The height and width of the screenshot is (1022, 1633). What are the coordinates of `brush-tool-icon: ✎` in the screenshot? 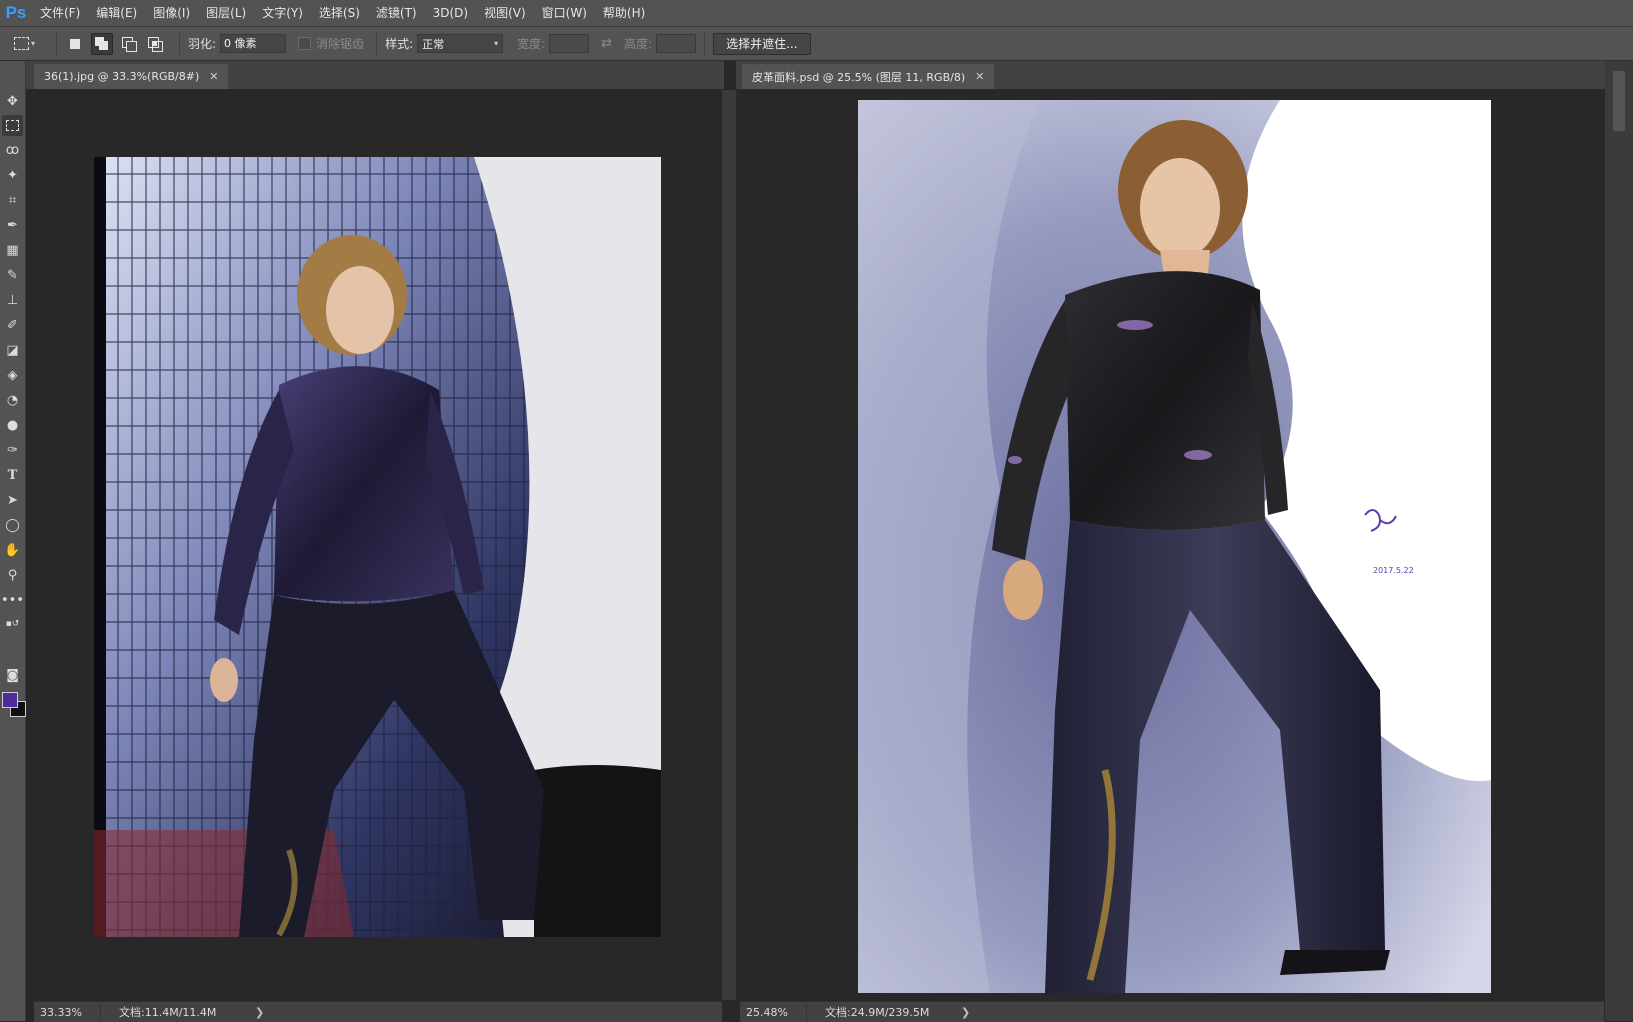 It's located at (12, 275).